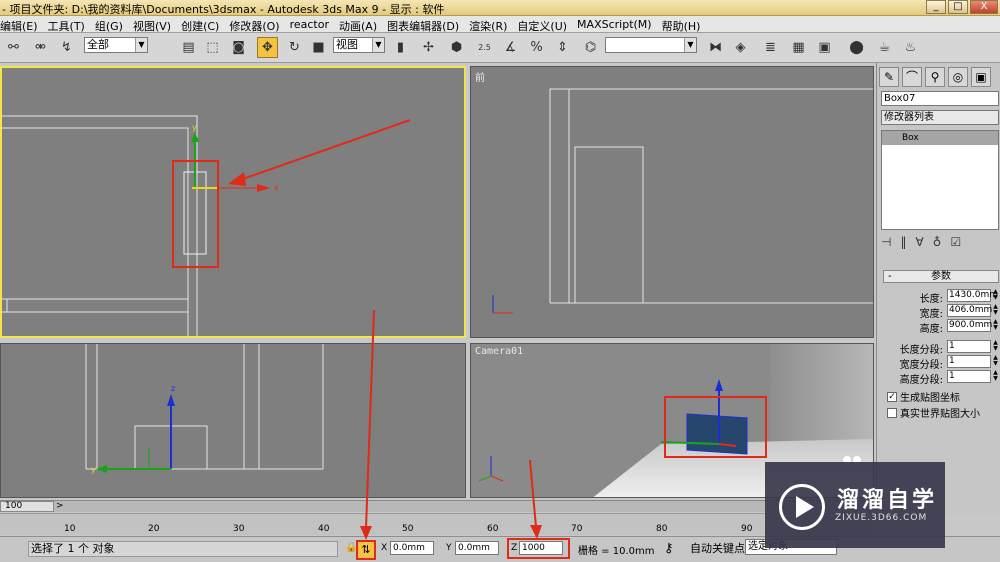  Describe the element at coordinates (972, 295) in the screenshot. I see `length-field: 1430.0mm` at that location.